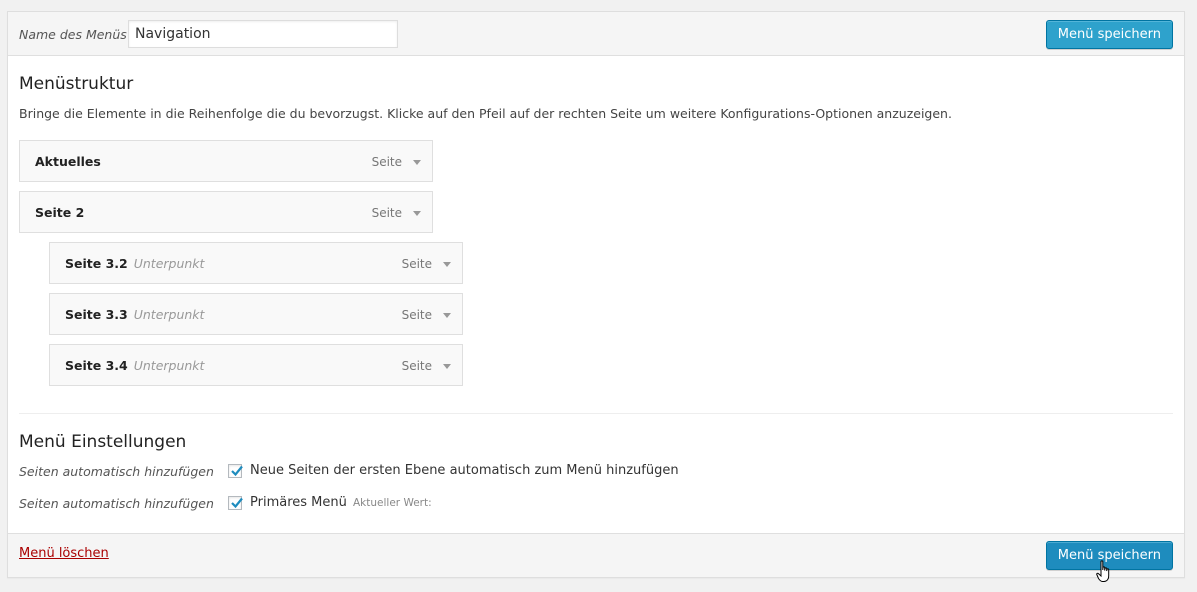 This screenshot has width=1197, height=592. I want to click on menu-structure-title: Menüstruktur, so click(76, 84).